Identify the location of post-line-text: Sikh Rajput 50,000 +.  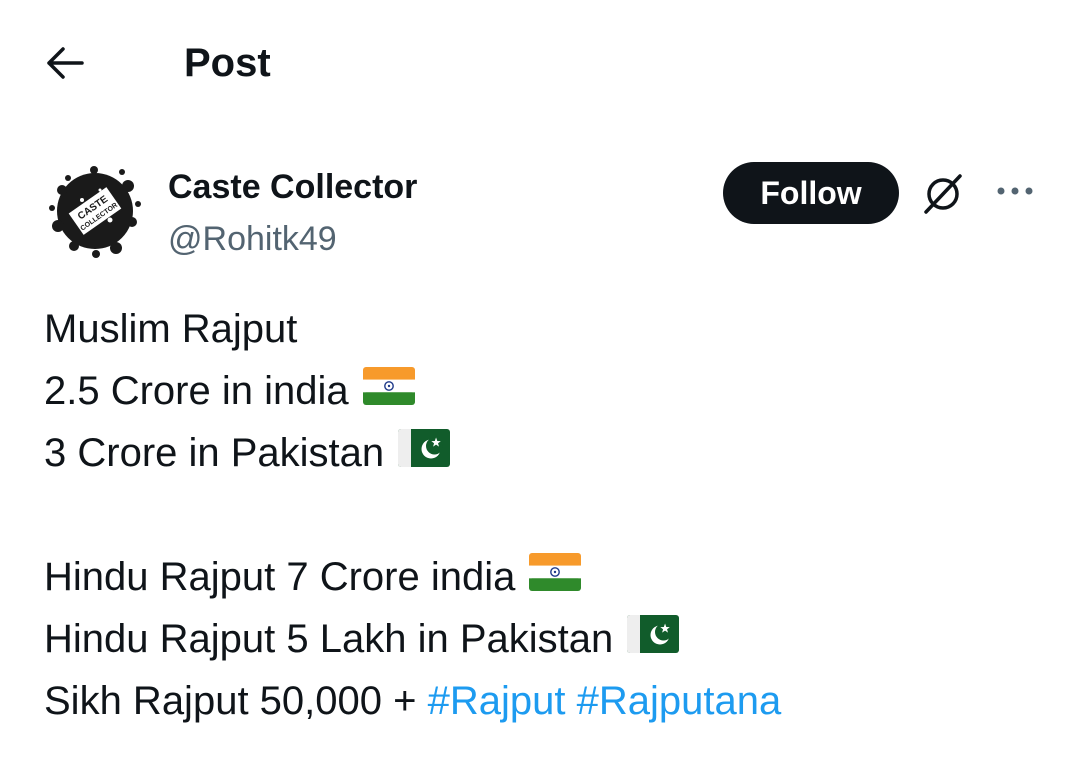
(230, 701).